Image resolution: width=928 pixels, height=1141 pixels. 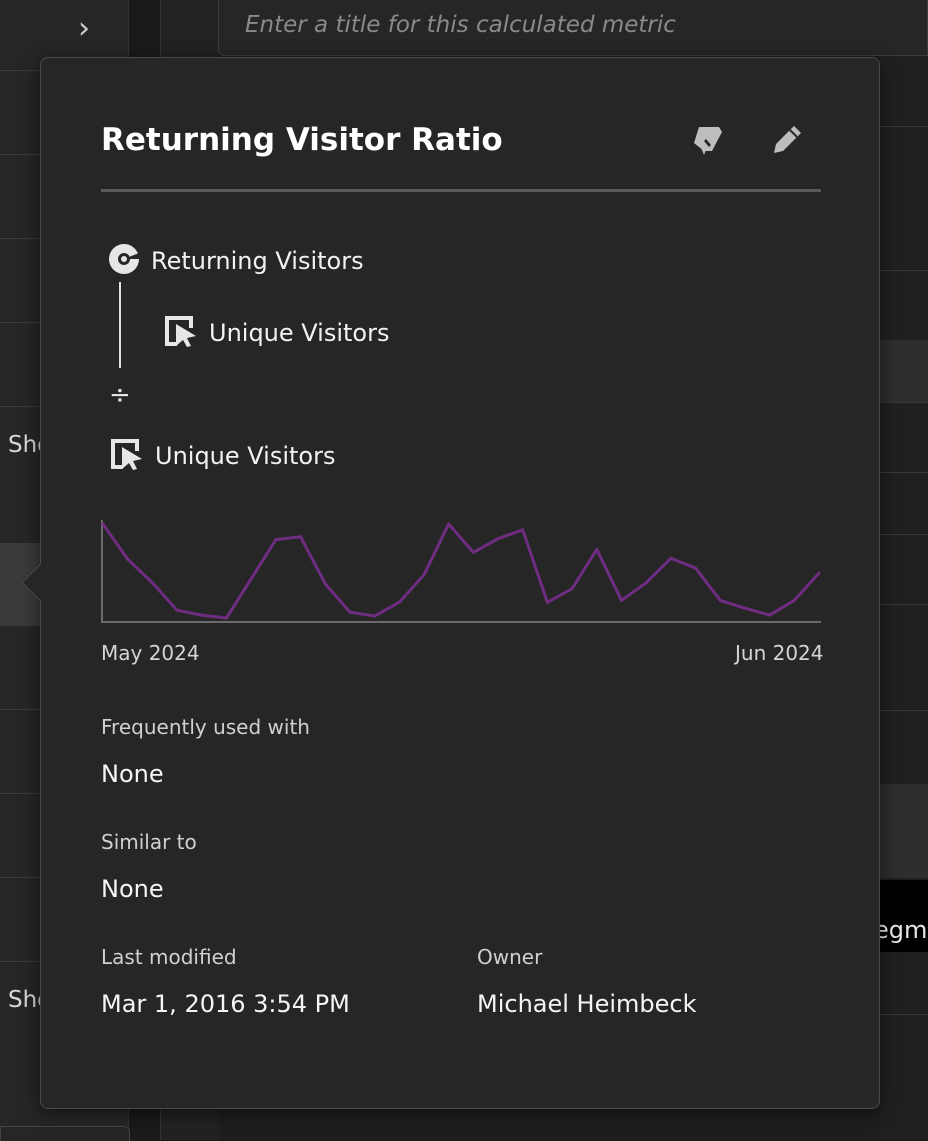 I want to click on formula-denominator: Unique Visitors, so click(x=222, y=456).